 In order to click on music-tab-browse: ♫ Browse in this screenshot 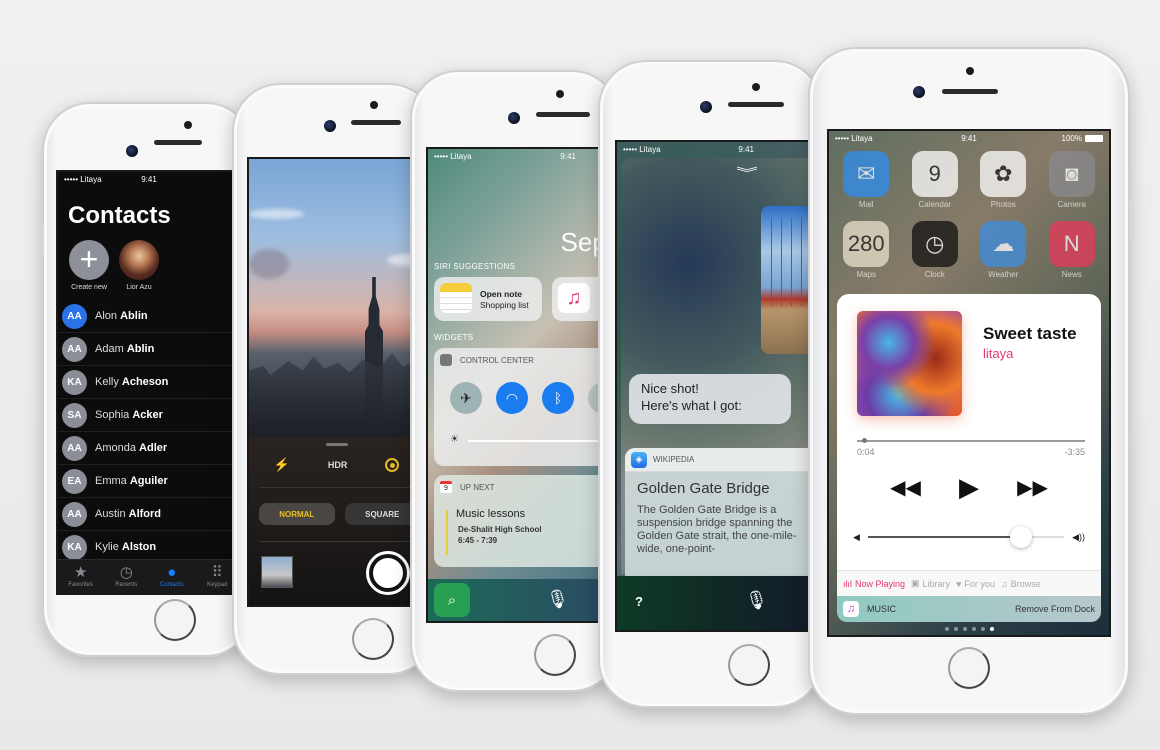, I will do `click(1021, 584)`.